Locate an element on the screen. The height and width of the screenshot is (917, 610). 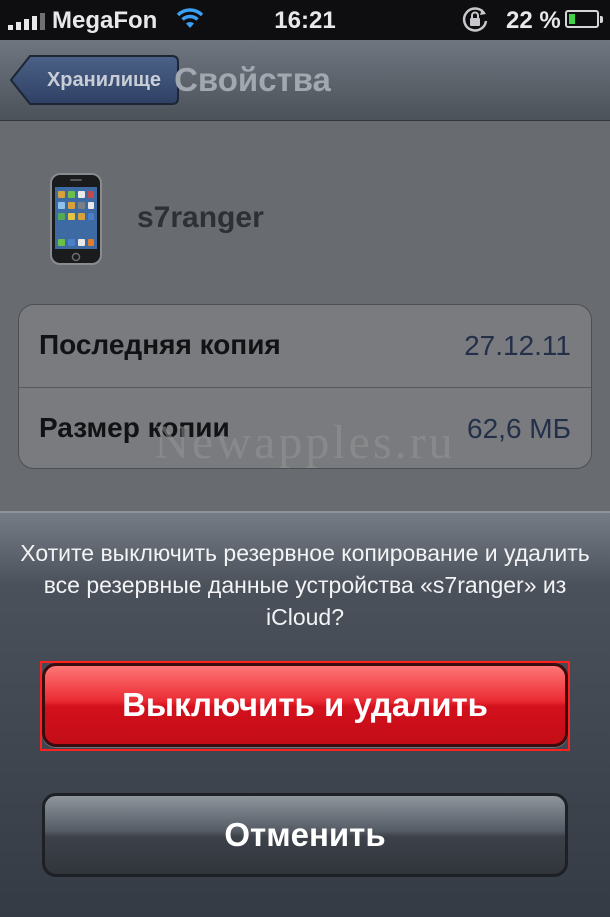
cancel-button: Отменить is located at coordinates (305, 835).